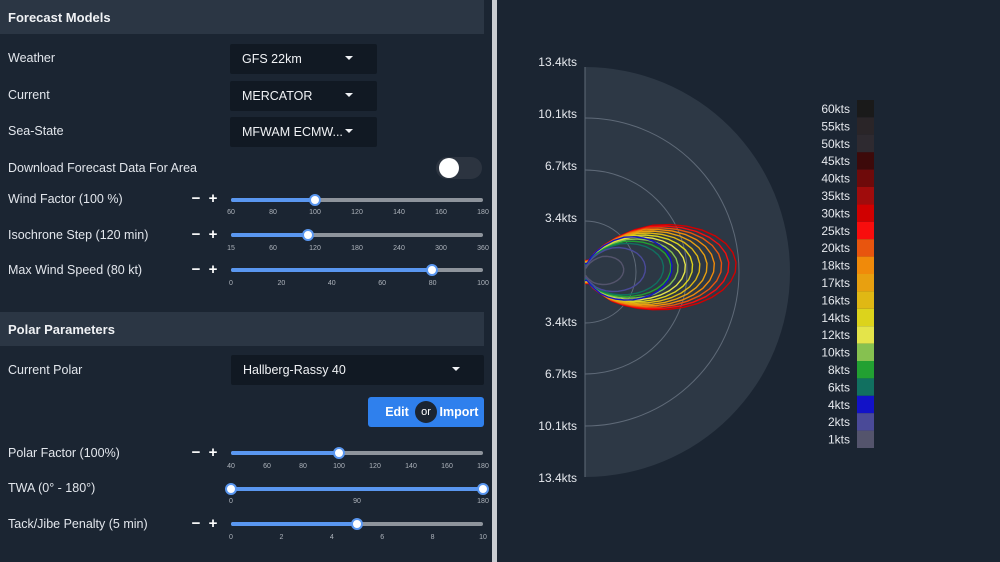 Image resolution: width=1000 pixels, height=562 pixels. Describe the element at coordinates (196, 452) in the screenshot. I see `polar-factor-minus-button: −` at that location.